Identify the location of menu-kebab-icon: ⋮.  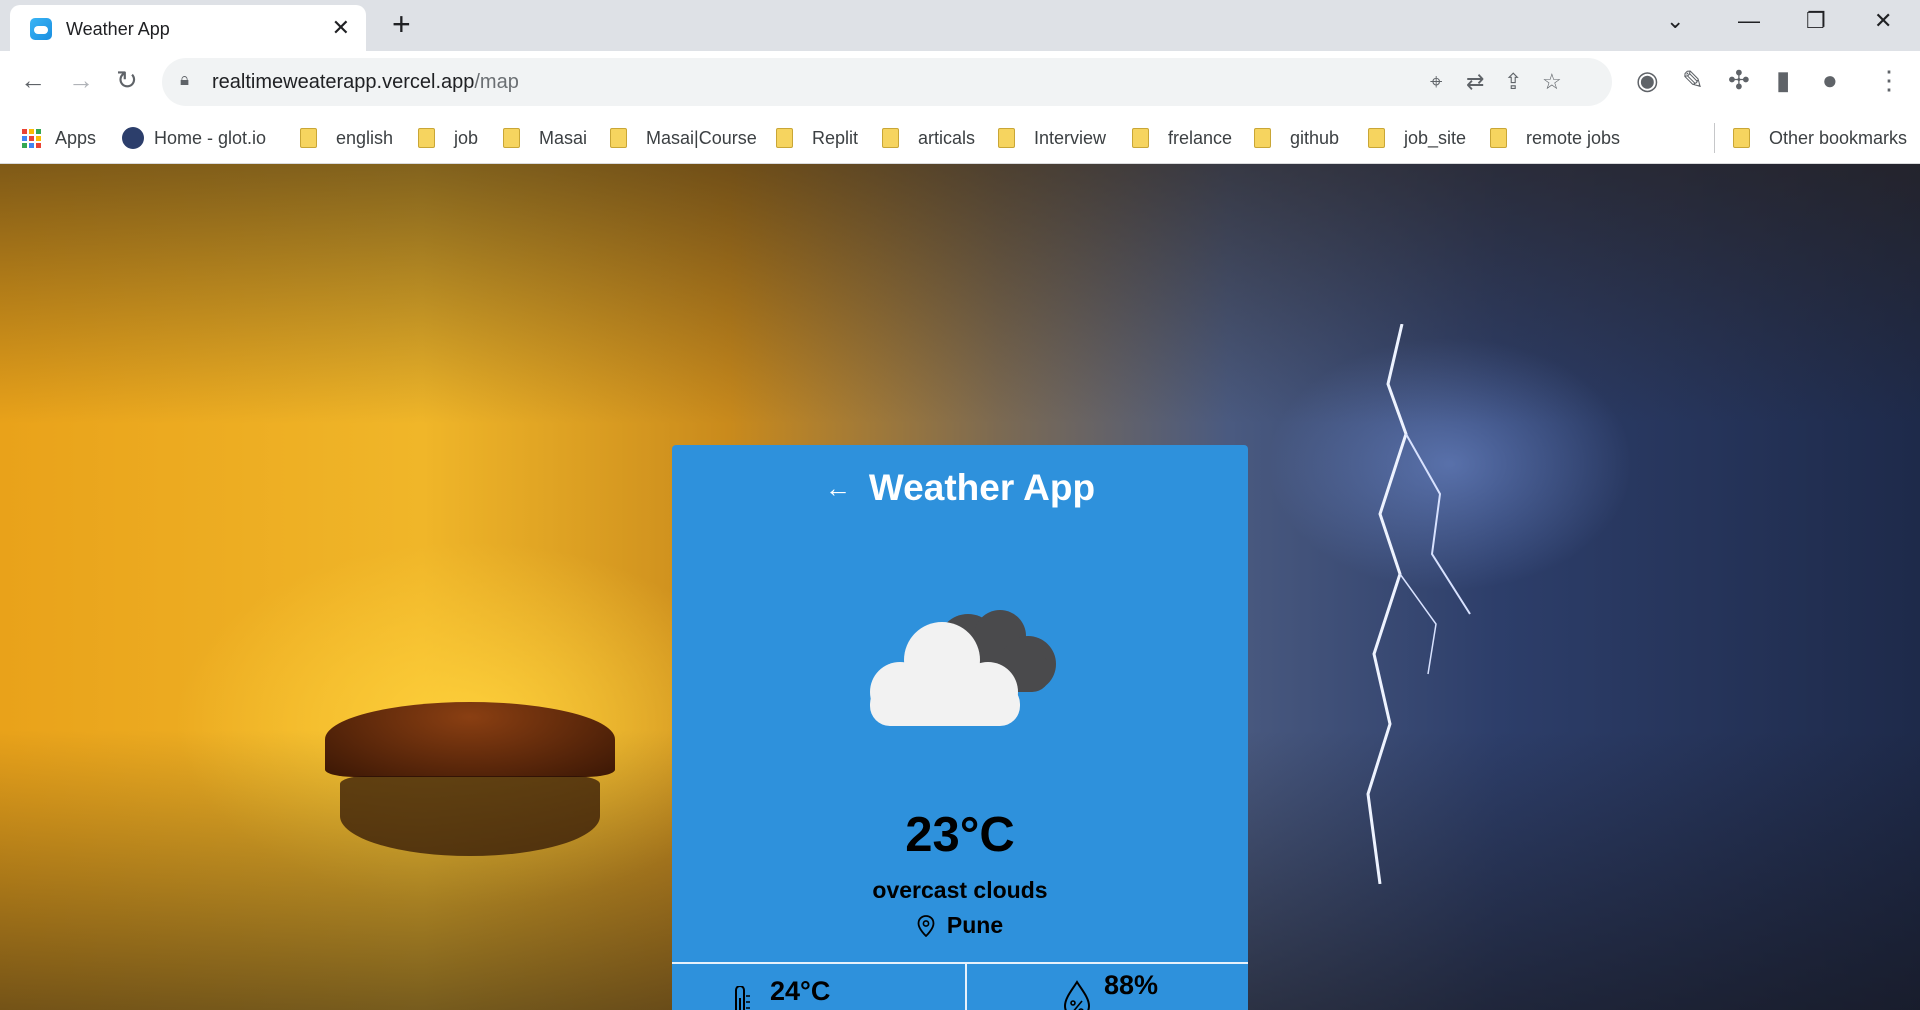
(1889, 80).